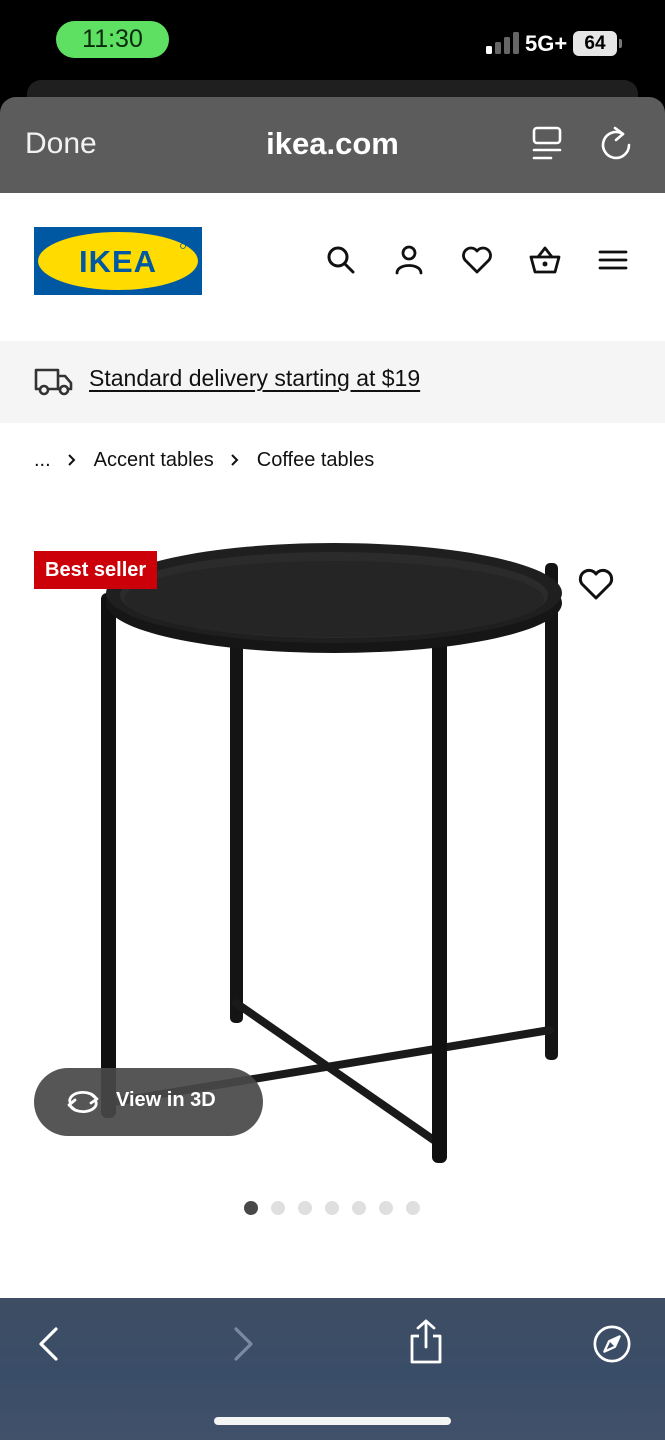 This screenshot has height=1440, width=665. I want to click on view-in-3d-button: View in 3D, so click(148, 1102).